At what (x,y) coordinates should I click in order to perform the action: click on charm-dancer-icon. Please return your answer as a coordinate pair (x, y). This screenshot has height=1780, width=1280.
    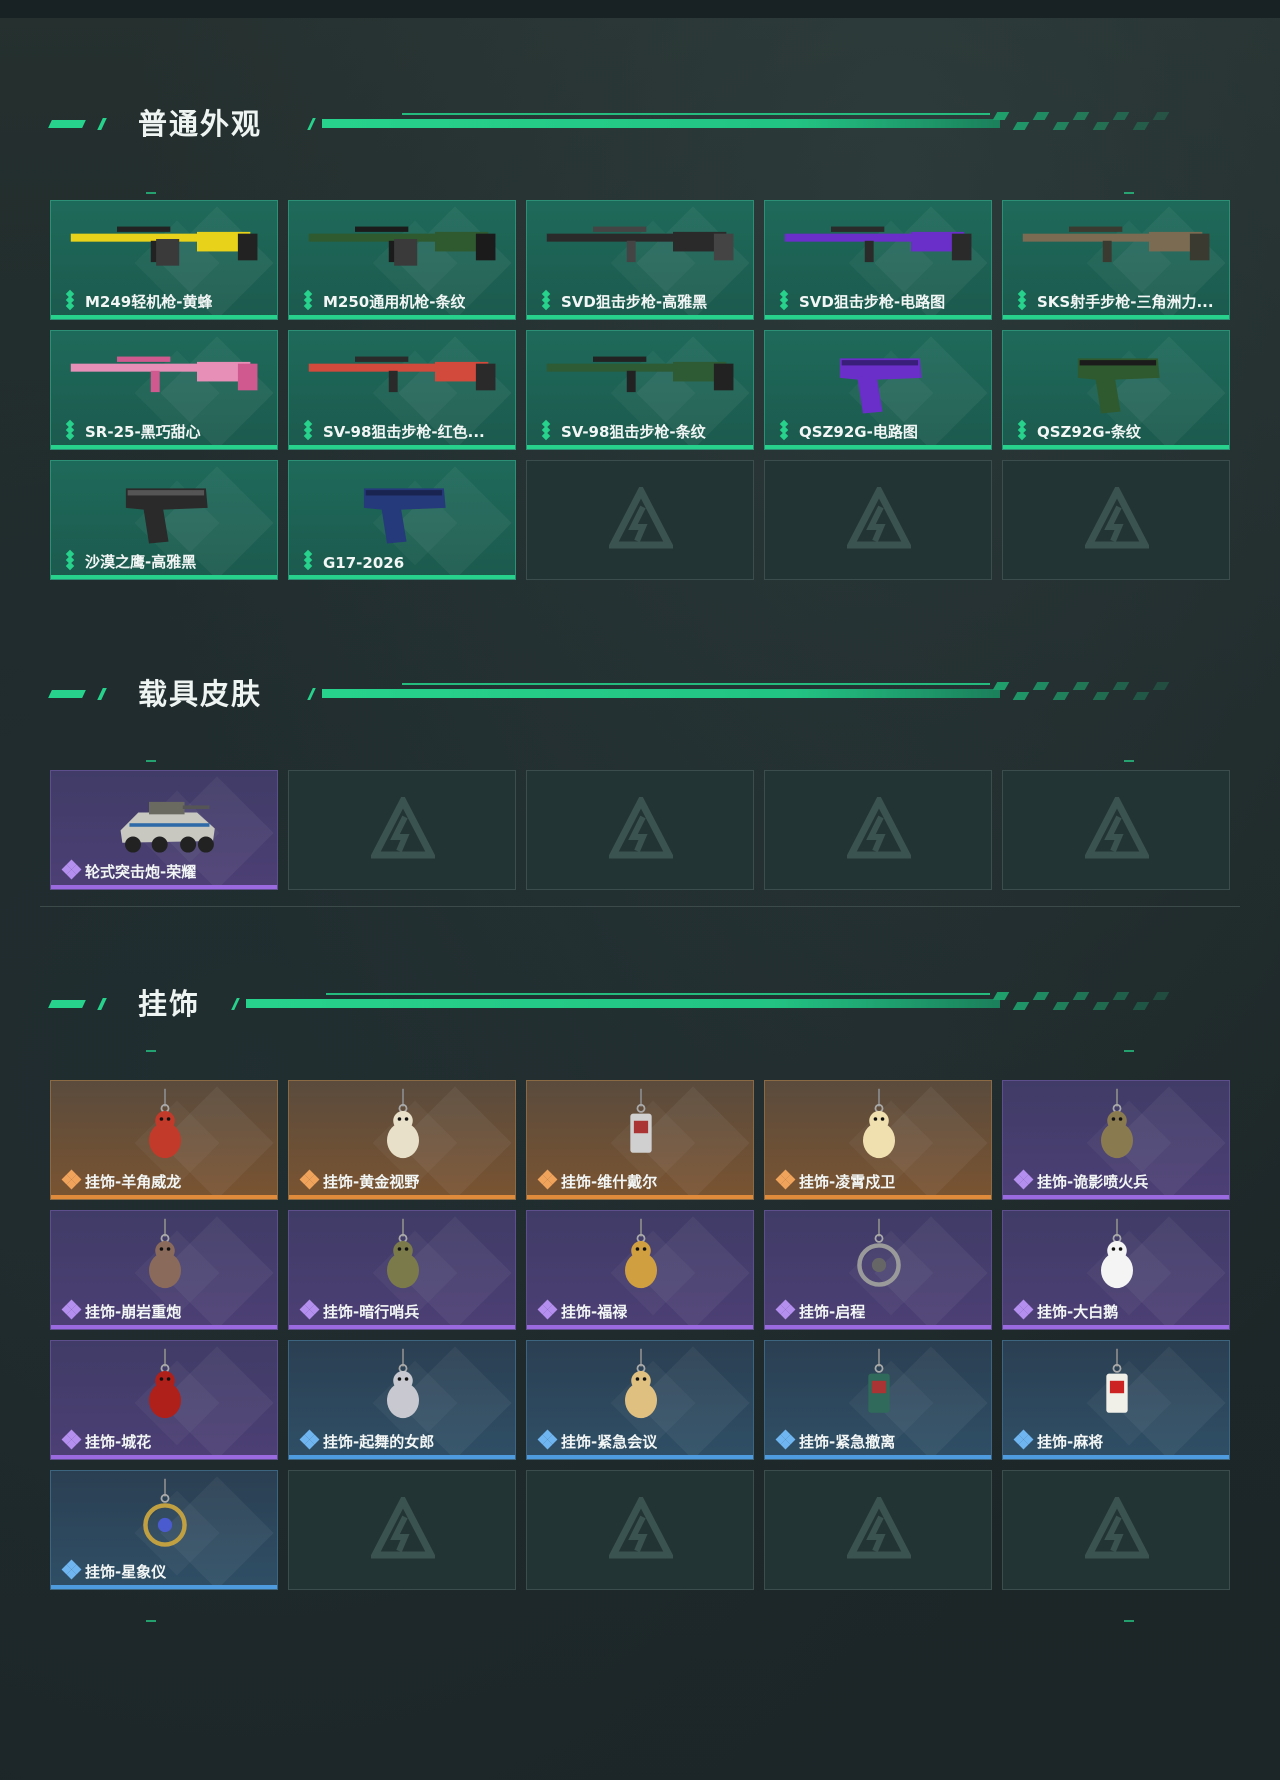
    Looking at the image, I should click on (403, 1383).